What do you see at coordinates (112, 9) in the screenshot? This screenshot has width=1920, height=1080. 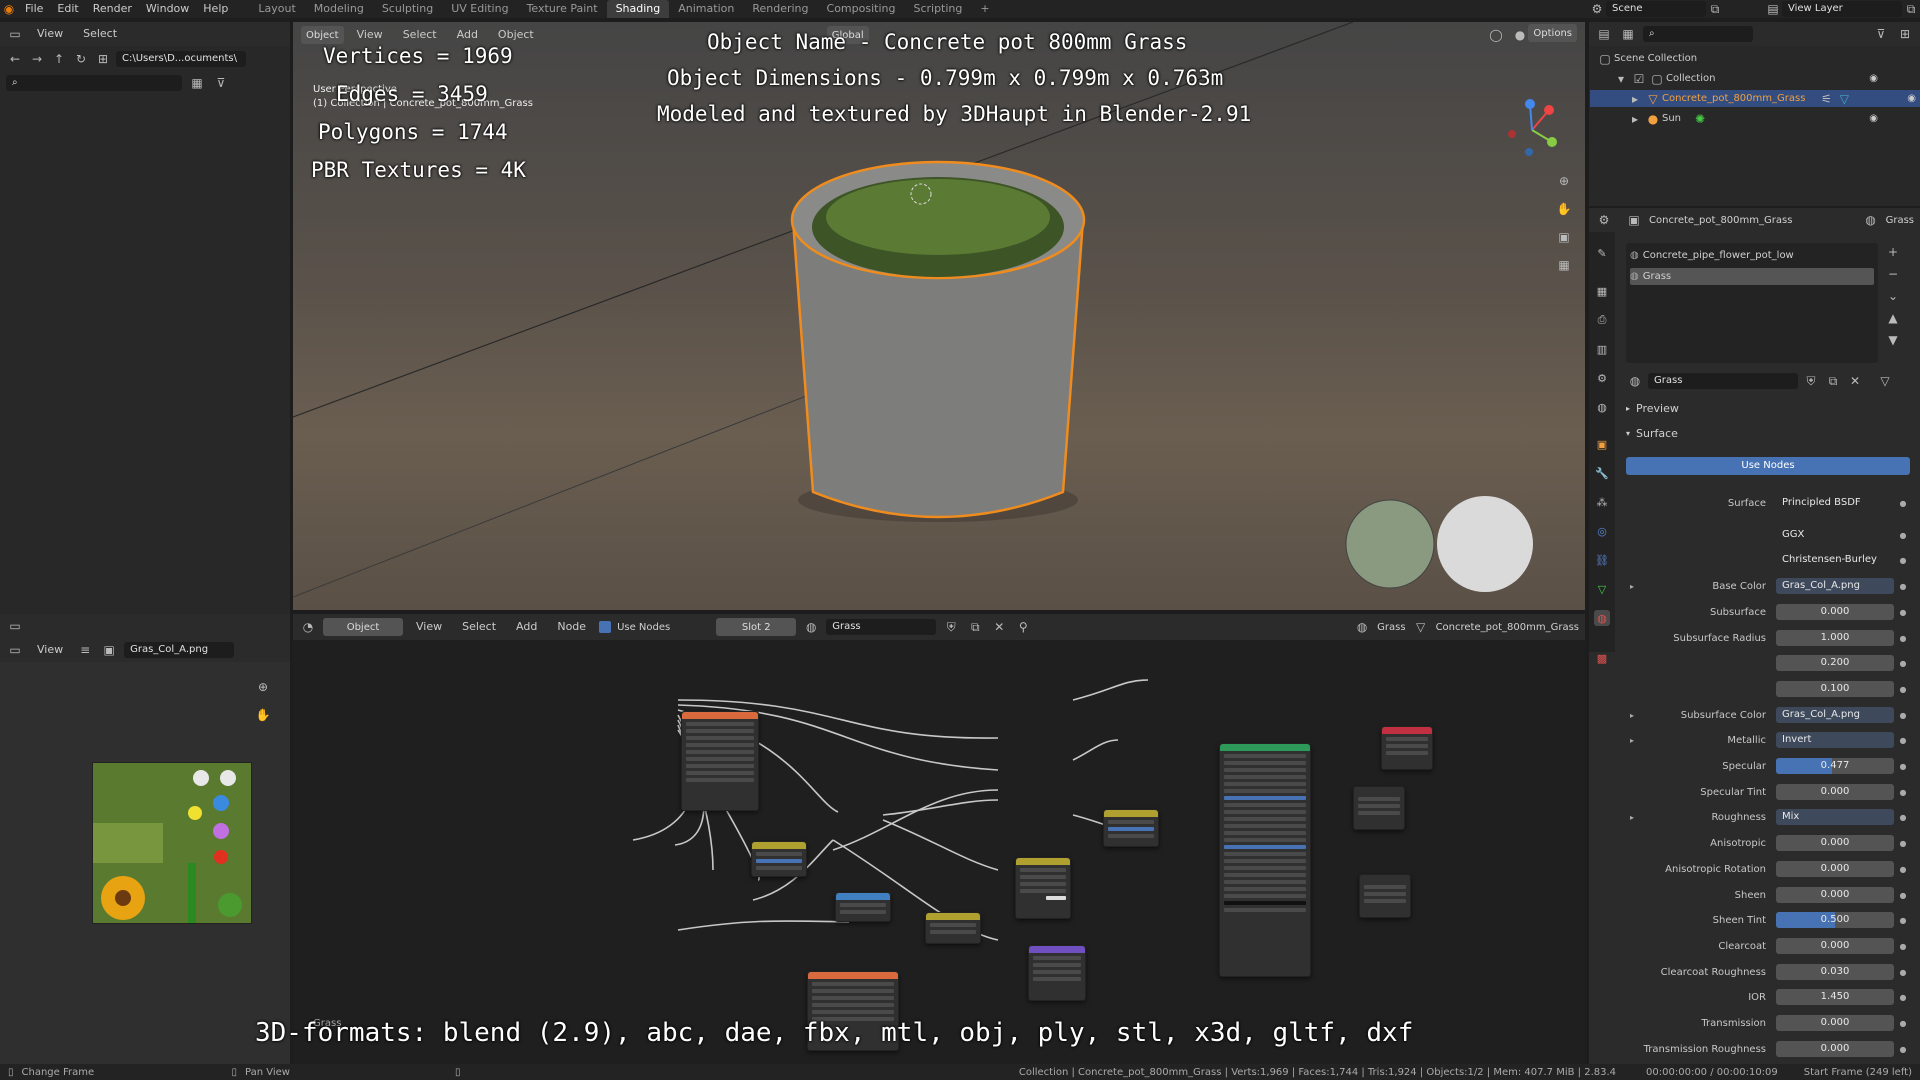 I see `menu-render: Render` at bounding box center [112, 9].